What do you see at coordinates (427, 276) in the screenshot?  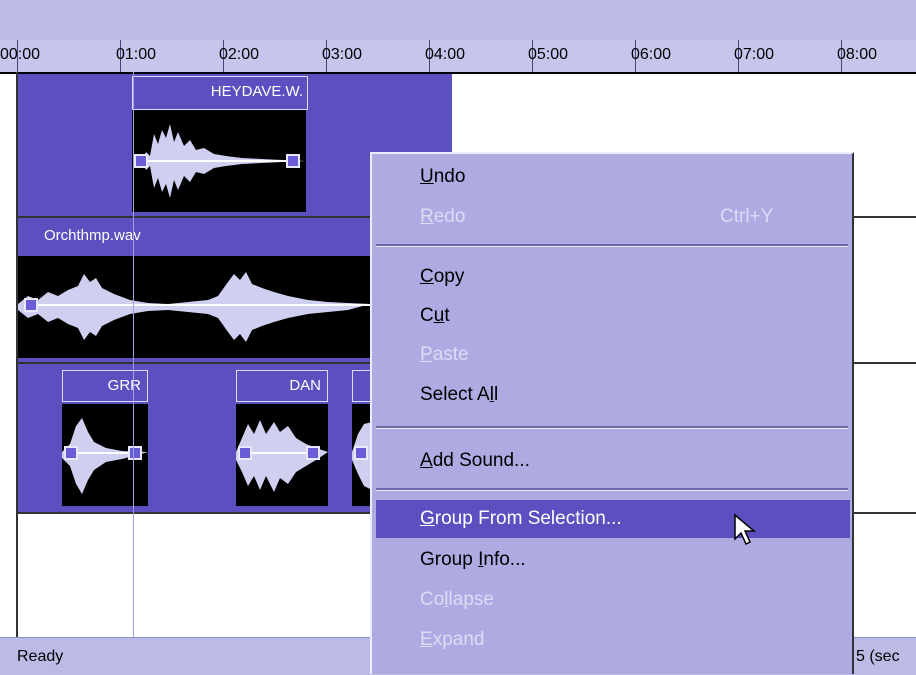 I see `accel-key: C` at bounding box center [427, 276].